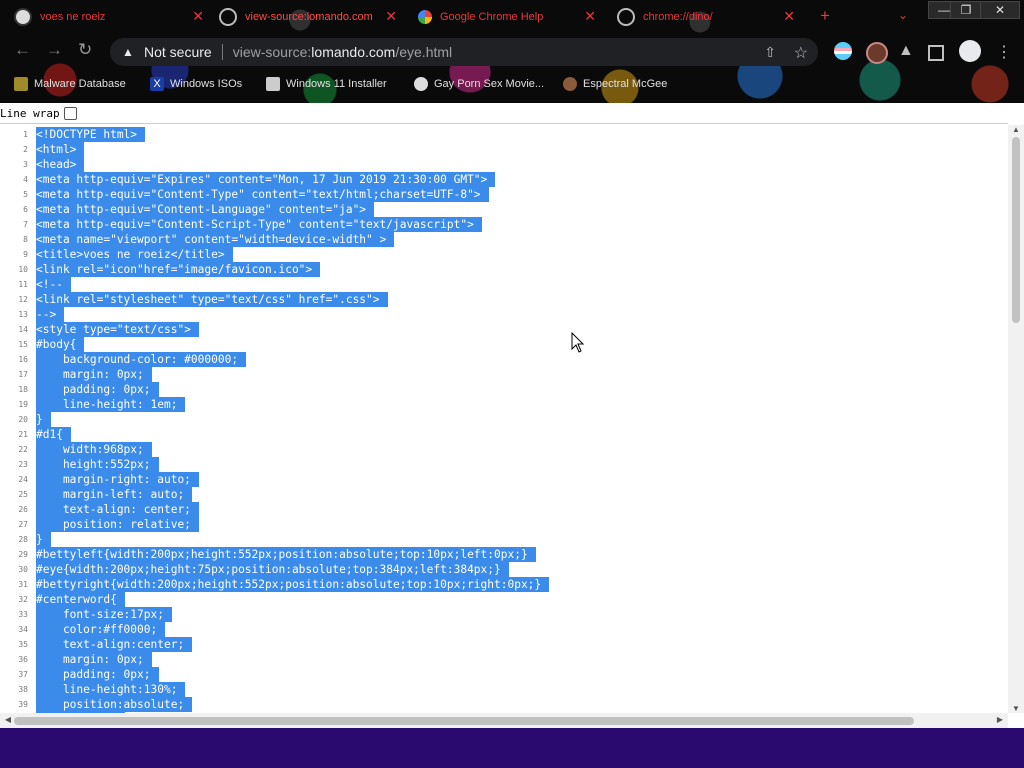 The width and height of the screenshot is (1024, 768). What do you see at coordinates (73, 17) in the screenshot?
I see `tab-label: voes ne roeiz` at bounding box center [73, 17].